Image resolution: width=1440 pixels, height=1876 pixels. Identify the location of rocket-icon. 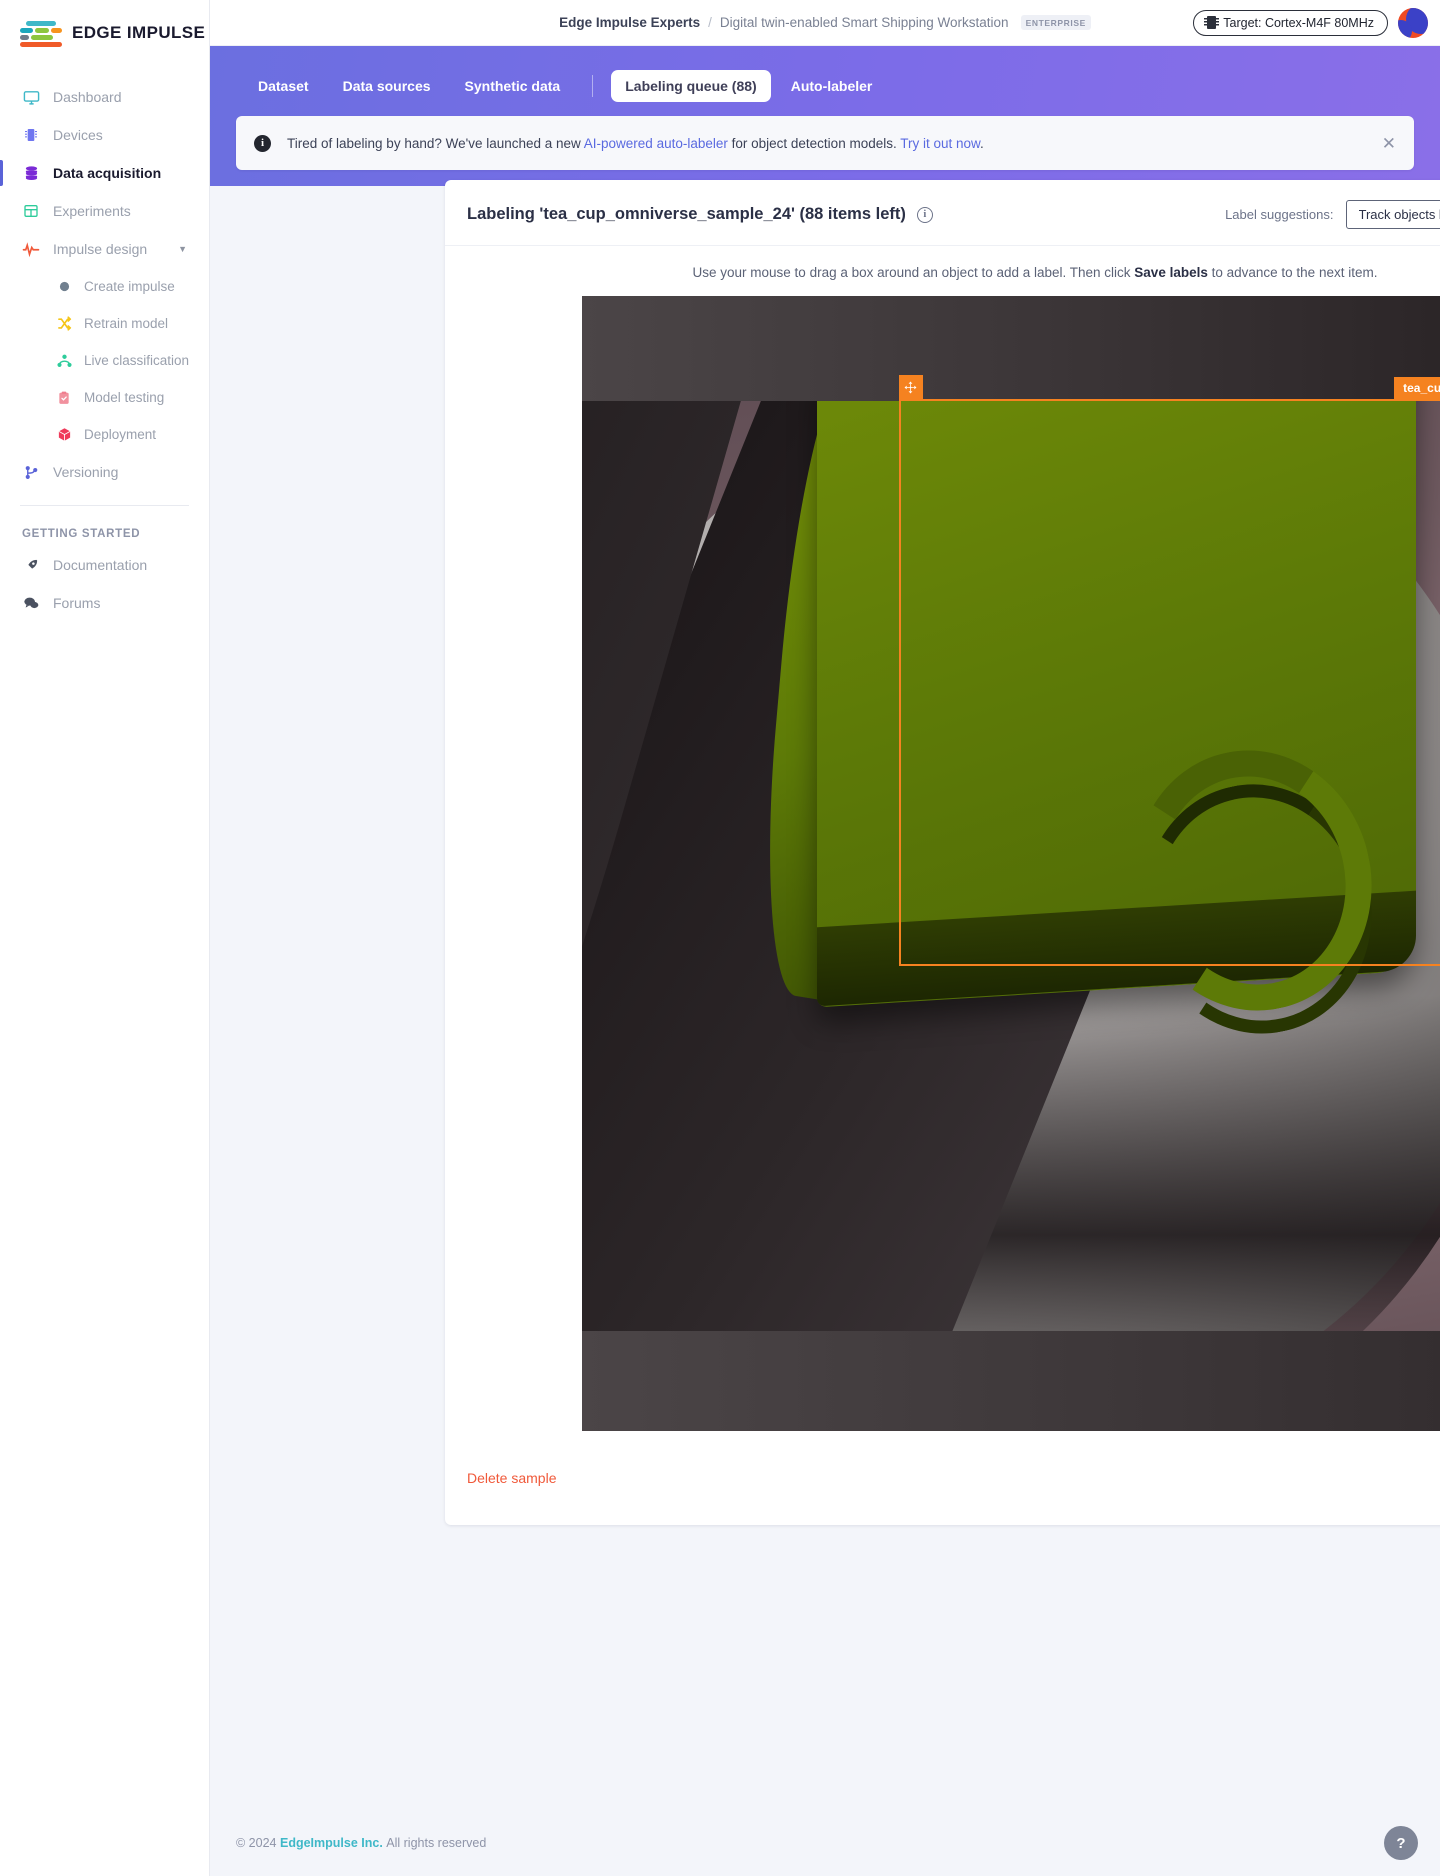
(31, 565).